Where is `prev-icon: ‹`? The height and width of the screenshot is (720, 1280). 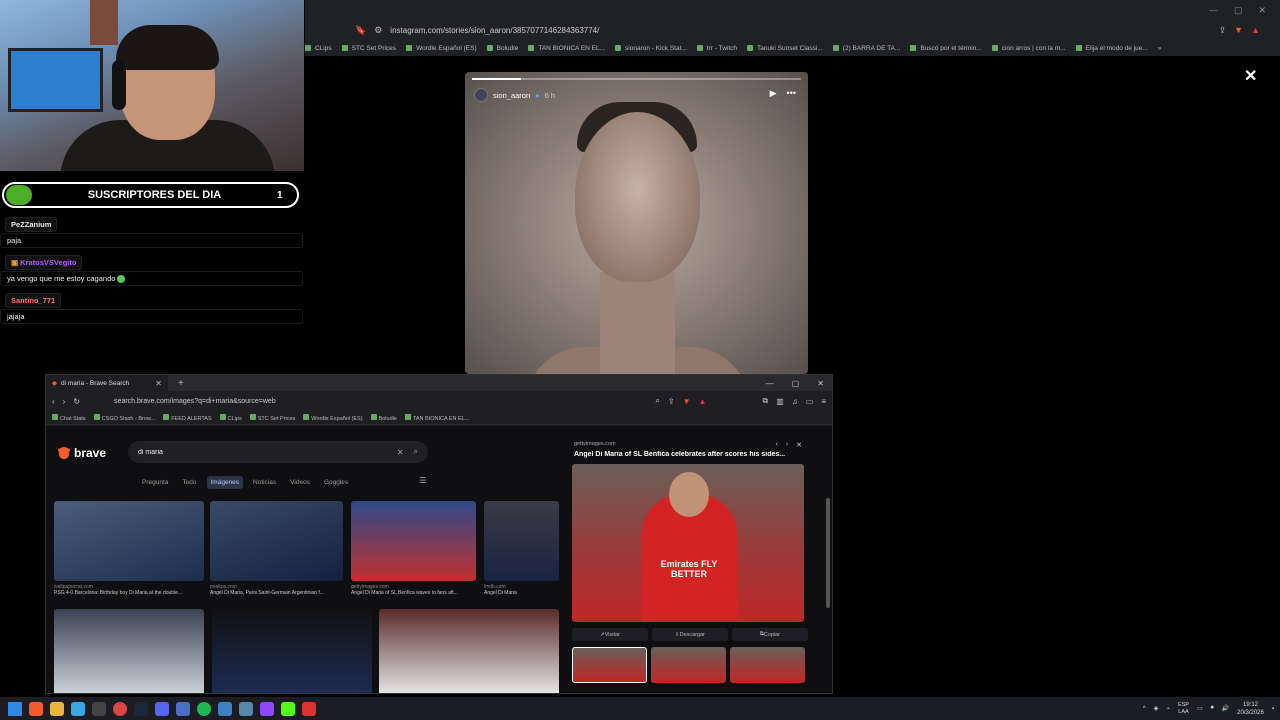
prev-icon: ‹ is located at coordinates (776, 445).